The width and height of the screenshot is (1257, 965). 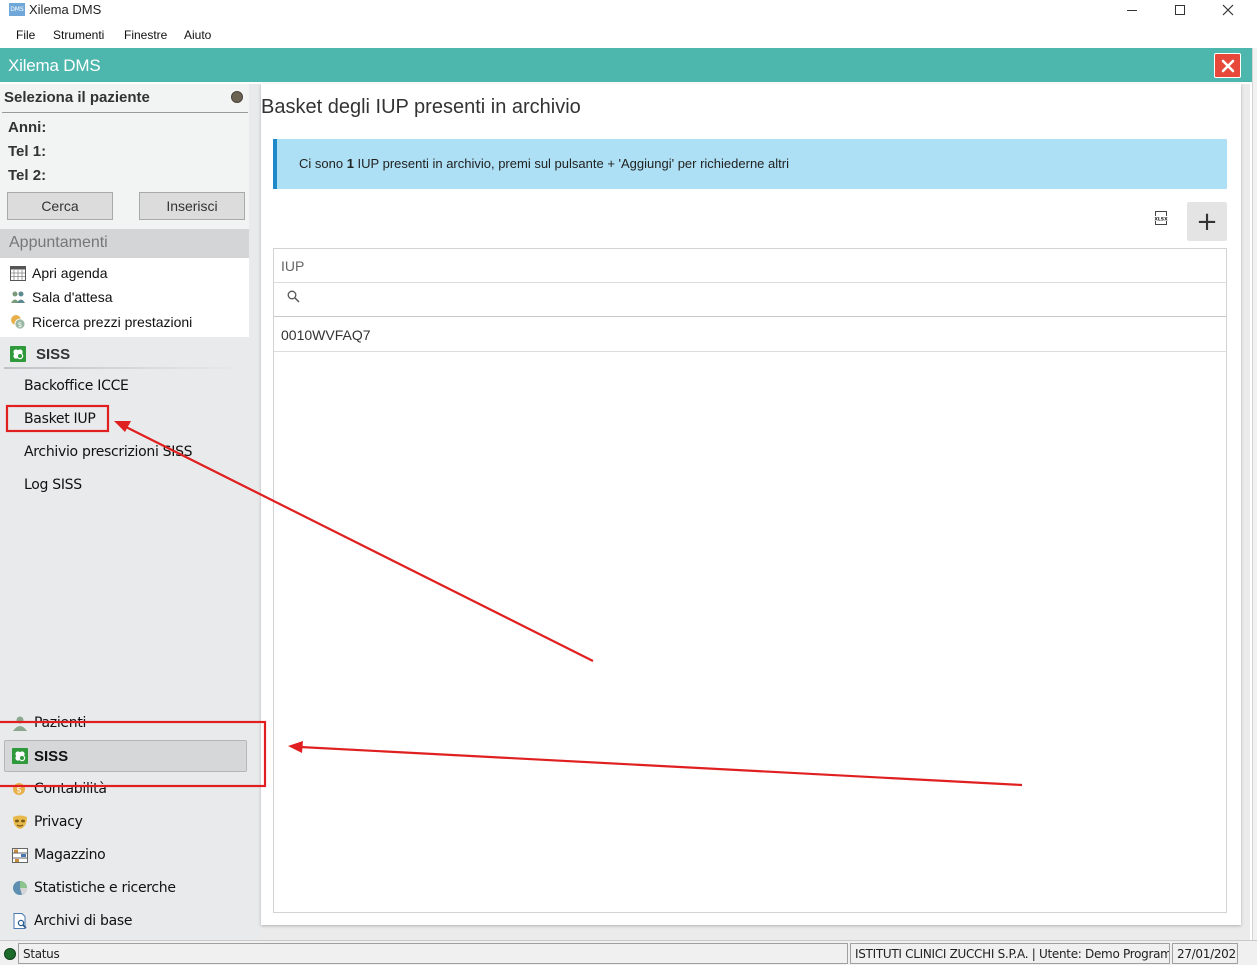 I want to click on xlsx-export-icon: XLSX, so click(x=1161, y=218).